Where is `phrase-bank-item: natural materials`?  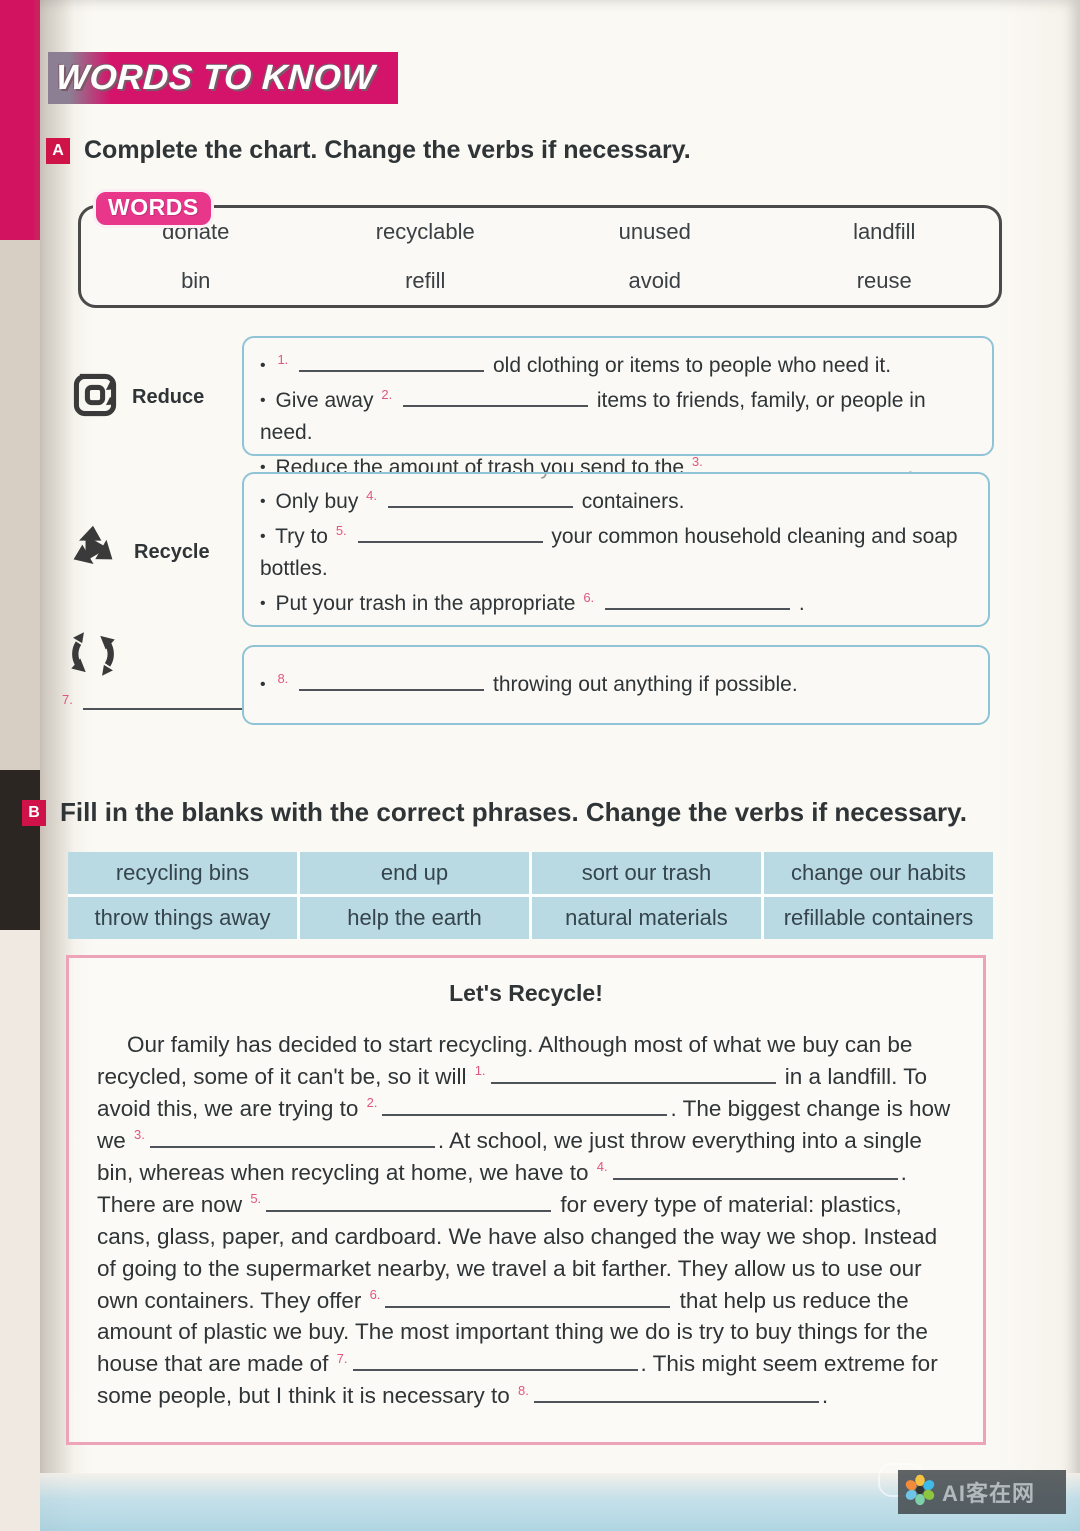
phrase-bank-item: natural materials is located at coordinates (646, 918).